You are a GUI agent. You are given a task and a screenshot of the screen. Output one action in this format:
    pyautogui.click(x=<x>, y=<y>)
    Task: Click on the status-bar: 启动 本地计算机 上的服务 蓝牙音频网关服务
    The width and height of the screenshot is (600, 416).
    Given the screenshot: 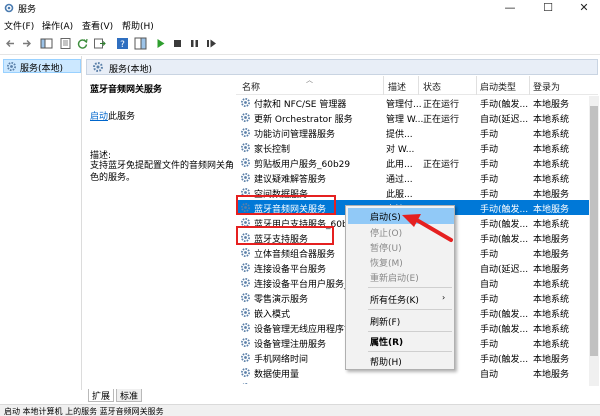 What is the action you would take?
    pyautogui.click(x=300, y=410)
    